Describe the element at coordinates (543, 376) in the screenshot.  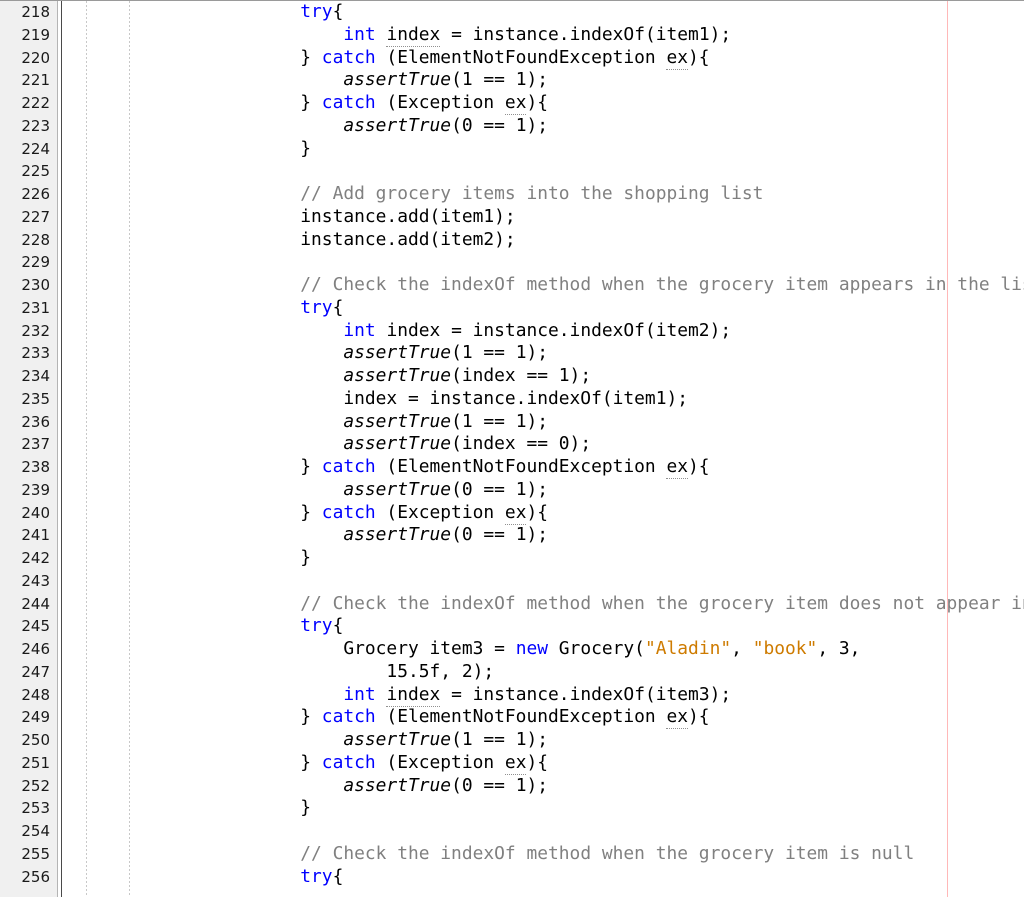
I see `code-line: assertTrue(index == 1);` at that location.